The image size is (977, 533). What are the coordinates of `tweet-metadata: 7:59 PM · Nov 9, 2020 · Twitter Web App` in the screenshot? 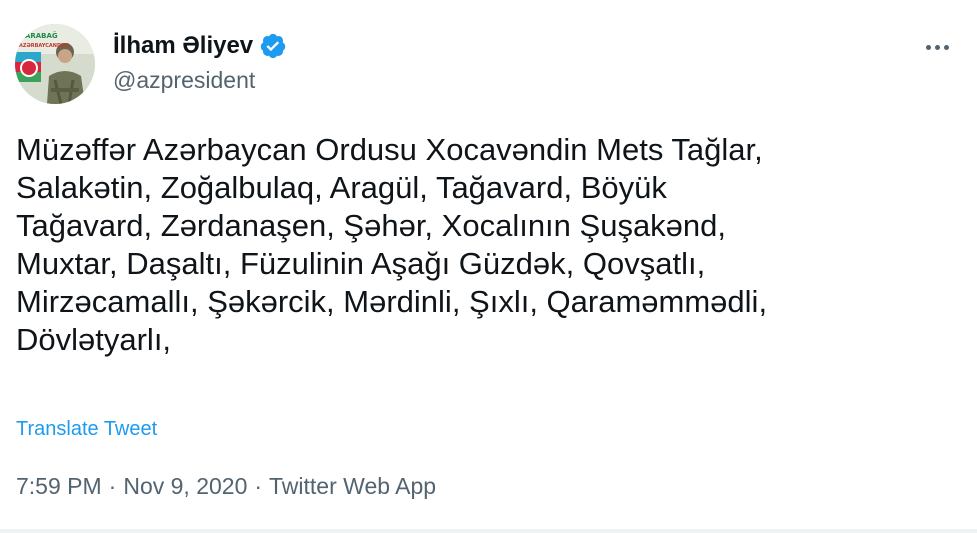 It's located at (226, 486).